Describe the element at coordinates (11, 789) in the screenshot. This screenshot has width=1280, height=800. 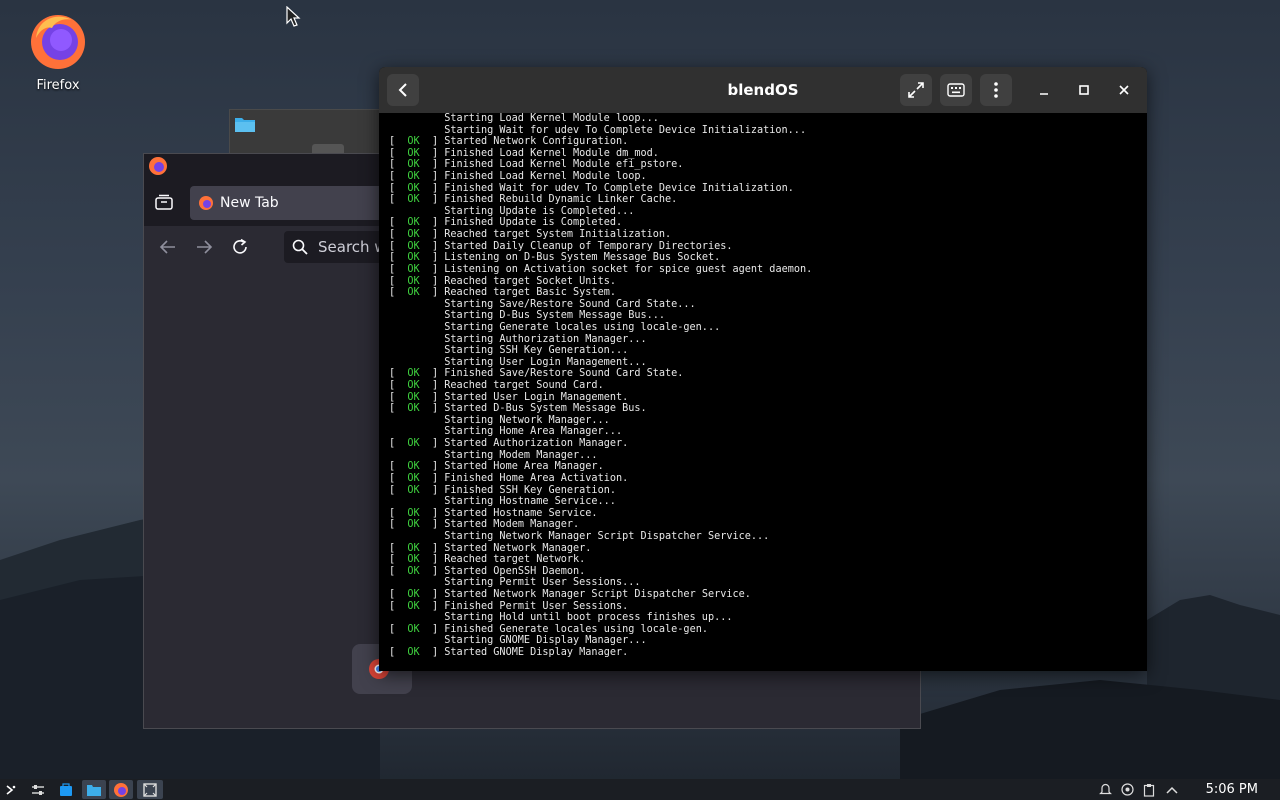
I see `application-launcher` at that location.